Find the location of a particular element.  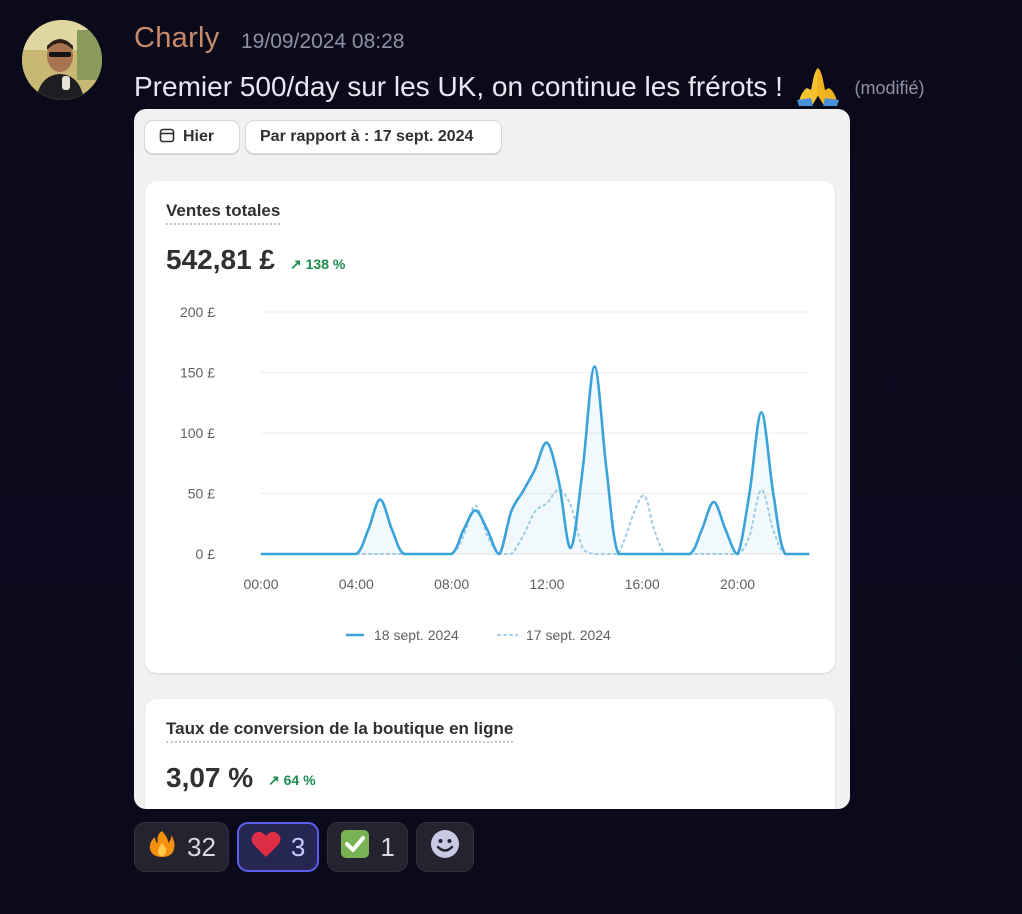

message-timestamp: 19/09/2024 08:28 is located at coordinates (323, 41).